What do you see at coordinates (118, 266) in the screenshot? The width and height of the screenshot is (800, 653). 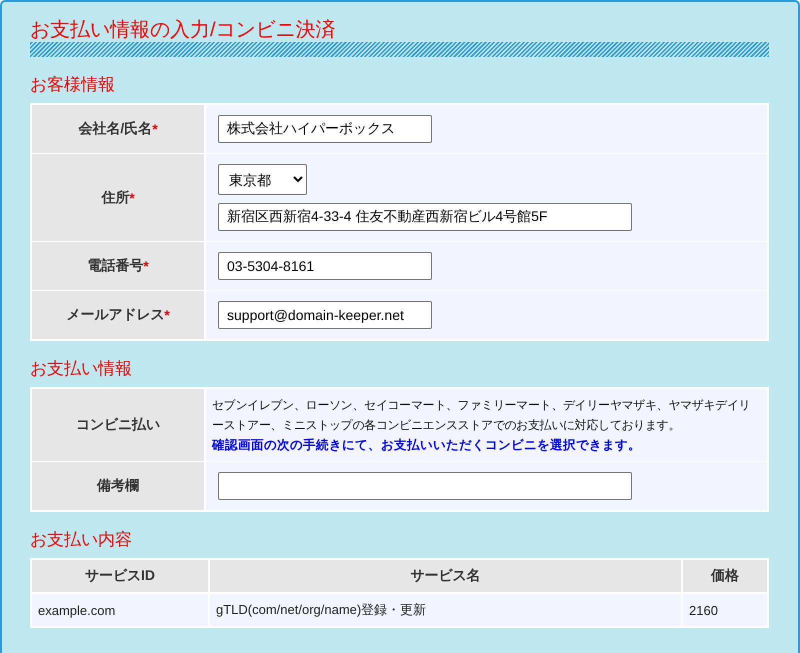 I see `field-label: 電話番号*` at bounding box center [118, 266].